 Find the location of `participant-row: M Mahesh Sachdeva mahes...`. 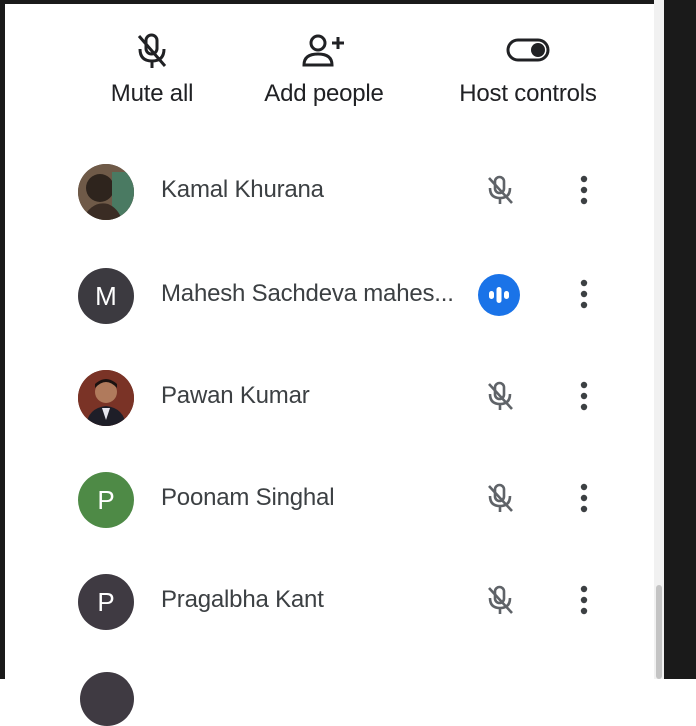

participant-row: M Mahesh Sachdeva mahes... is located at coordinates (327, 296).